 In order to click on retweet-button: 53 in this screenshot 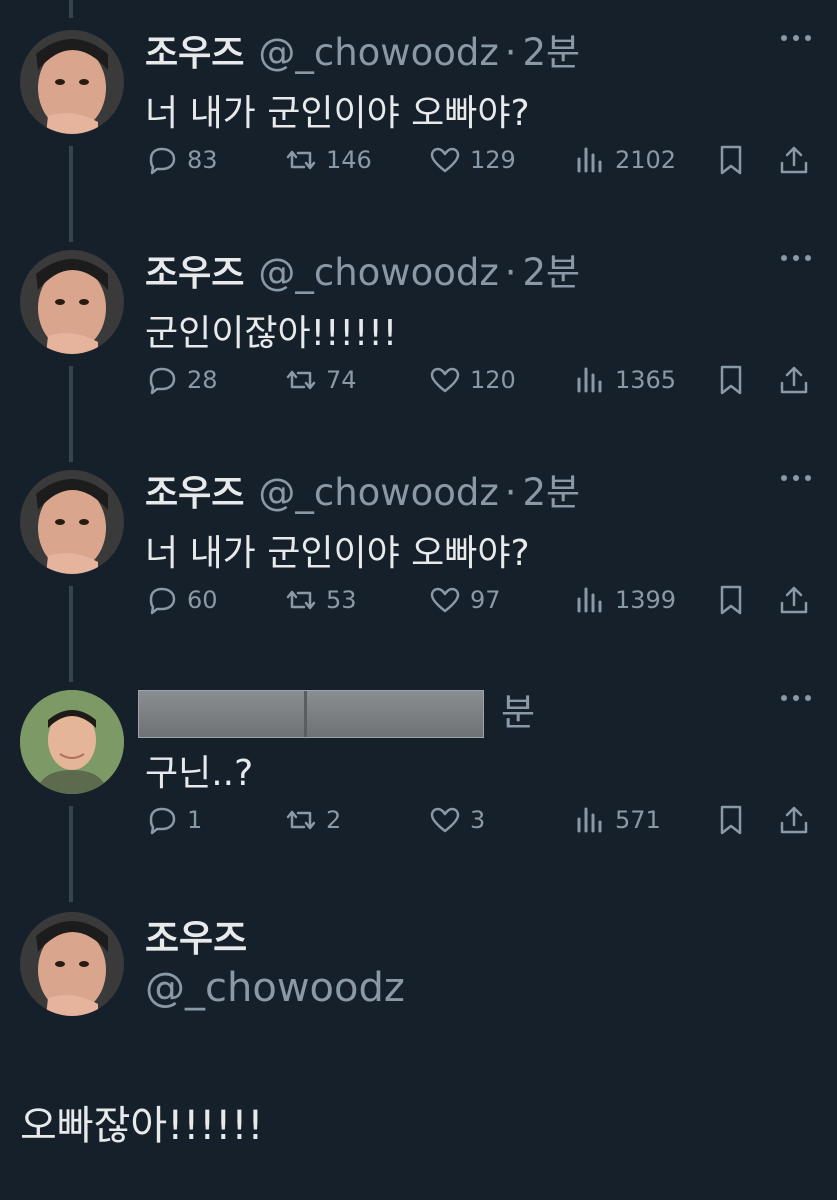, I will do `click(320, 600)`.